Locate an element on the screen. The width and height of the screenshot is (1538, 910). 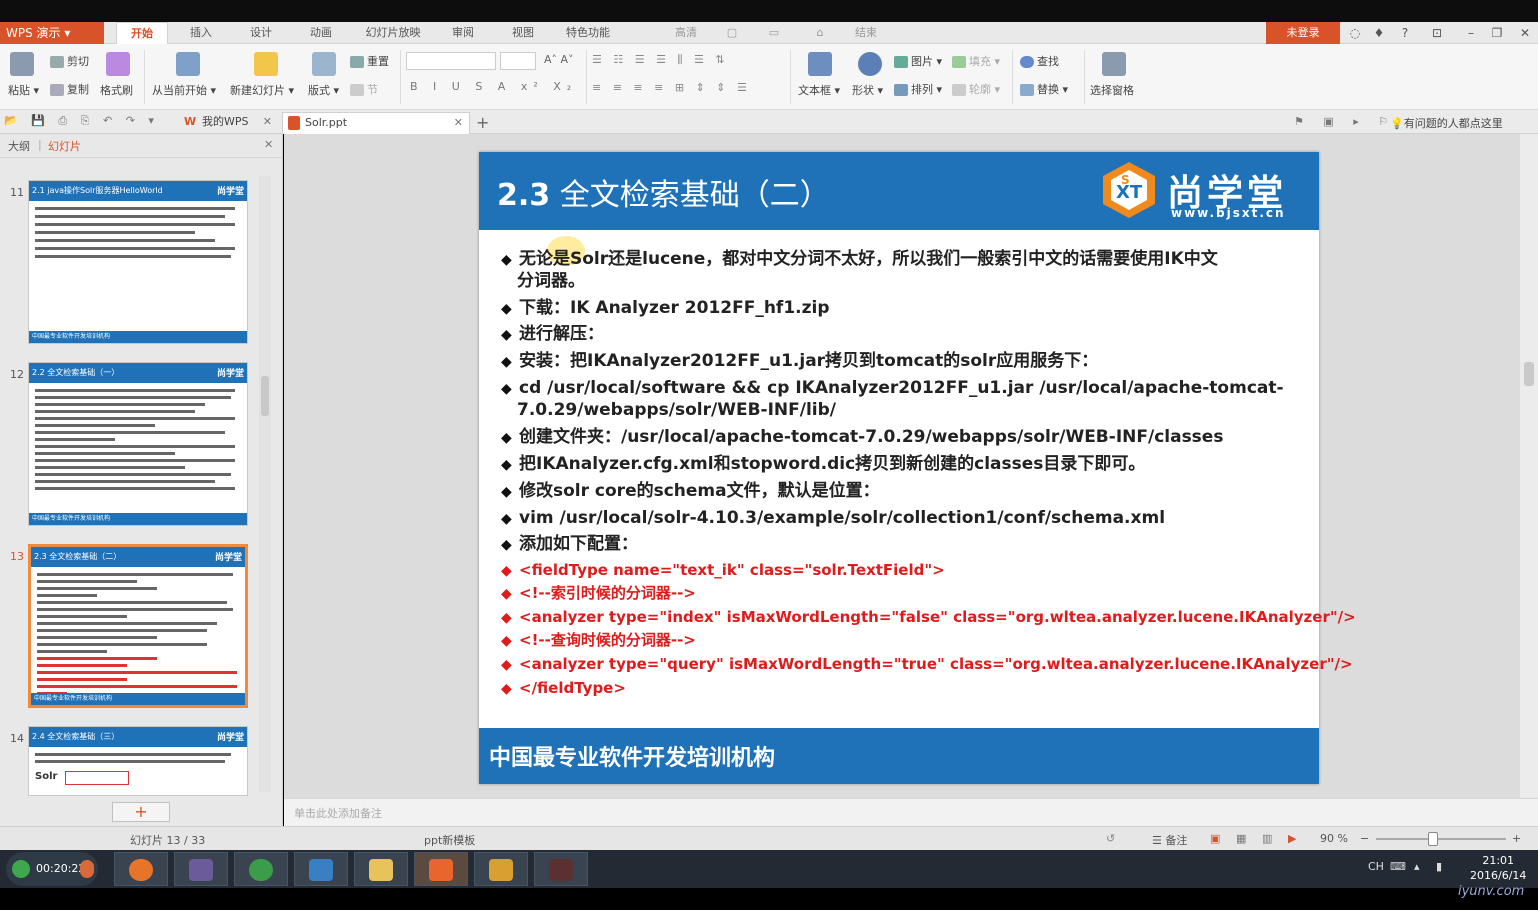
textbox-button: 文本框 ▾ is located at coordinates (819, 90).